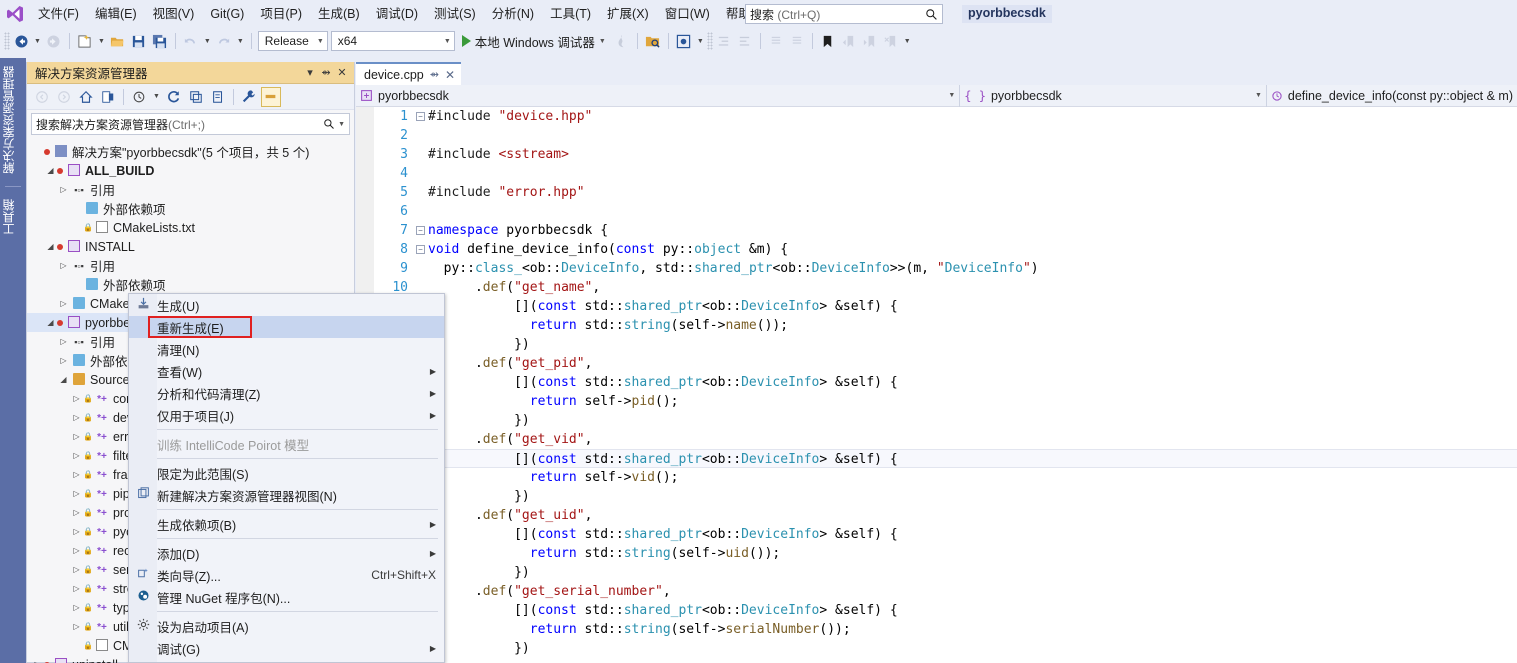  I want to click on menu-item-8: 分析(N), so click(513, 14).